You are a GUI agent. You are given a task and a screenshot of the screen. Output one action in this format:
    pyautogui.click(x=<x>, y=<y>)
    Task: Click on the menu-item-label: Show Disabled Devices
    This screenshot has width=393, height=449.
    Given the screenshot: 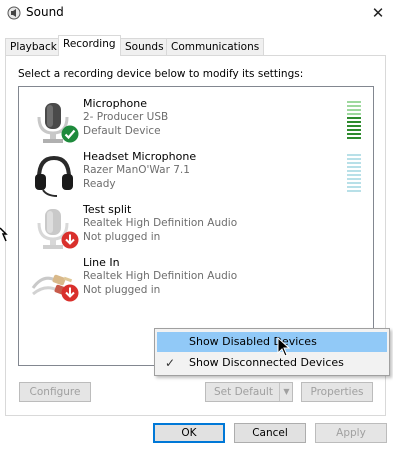 What is the action you would take?
    pyautogui.click(x=253, y=341)
    